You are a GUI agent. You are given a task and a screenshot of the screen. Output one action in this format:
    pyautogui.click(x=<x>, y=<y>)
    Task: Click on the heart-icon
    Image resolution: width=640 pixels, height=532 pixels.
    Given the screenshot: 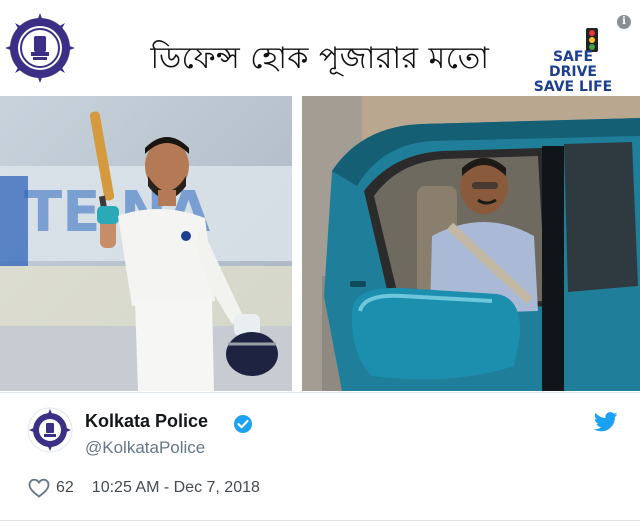 What is the action you would take?
    pyautogui.click(x=39, y=488)
    